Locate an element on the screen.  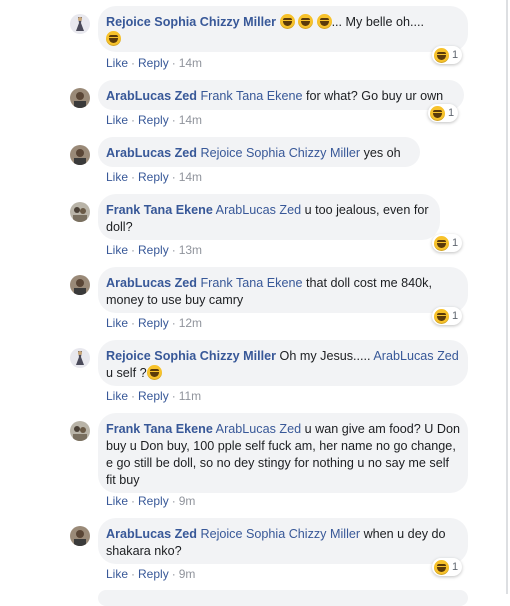
comment-actions: Like · Reply · 11m is located at coordinates (154, 396).